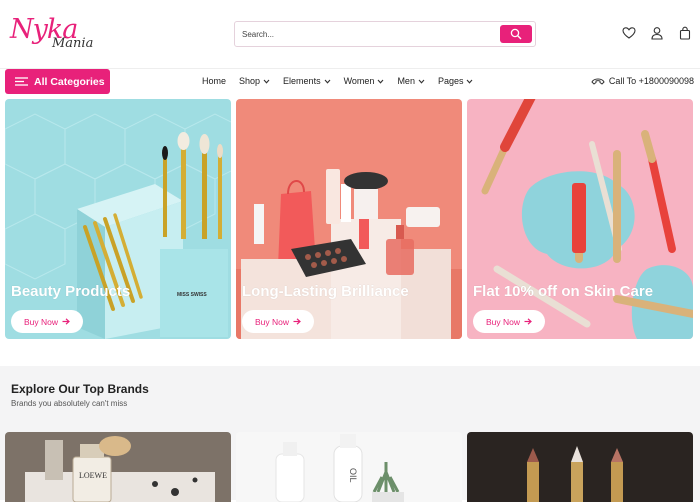 Image resolution: width=700 pixels, height=502 pixels. I want to click on wishlist-button, so click(629, 33).